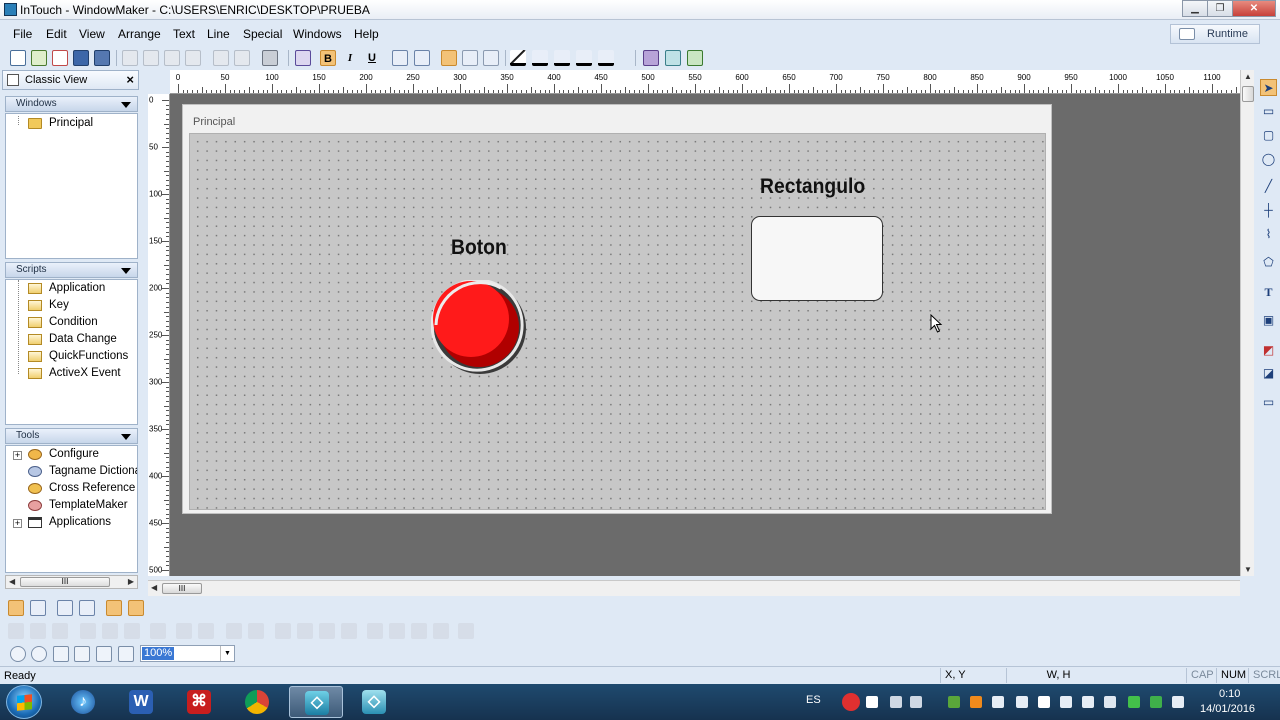  Describe the element at coordinates (102, 58) in the screenshot. I see `save-all-icon` at that location.